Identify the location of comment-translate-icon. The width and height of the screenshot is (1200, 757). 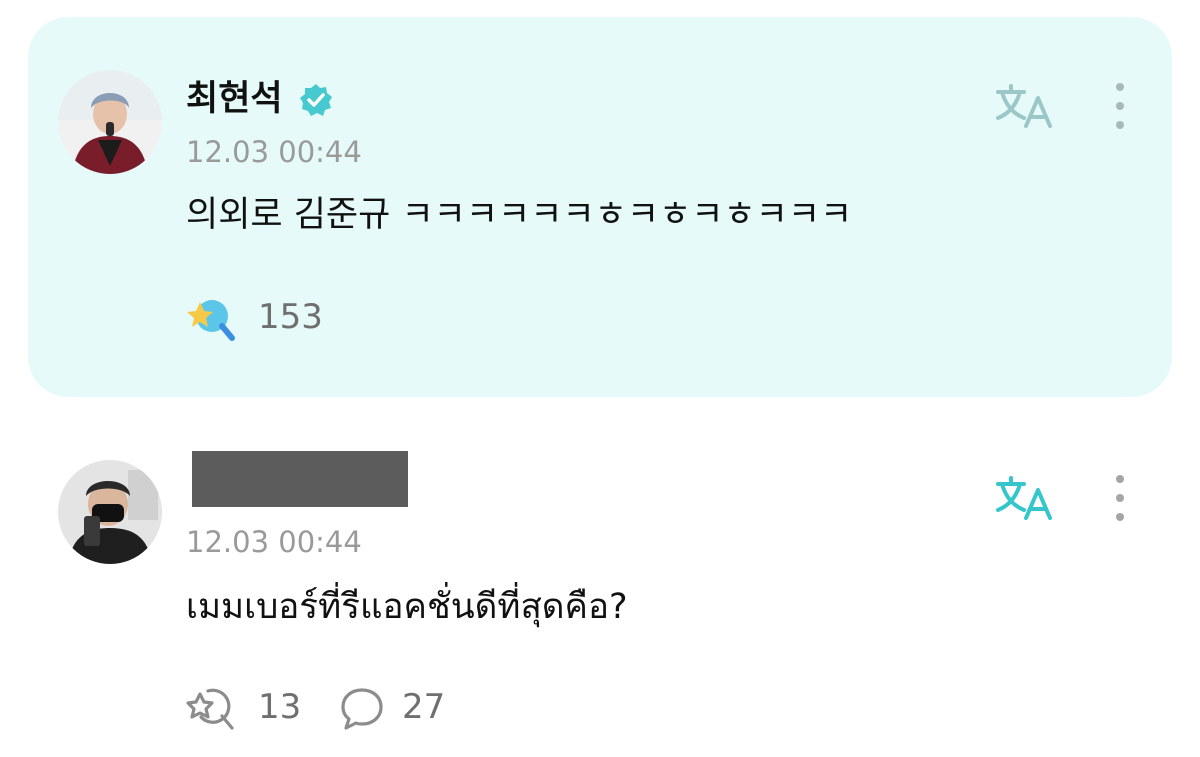
(1026, 498).